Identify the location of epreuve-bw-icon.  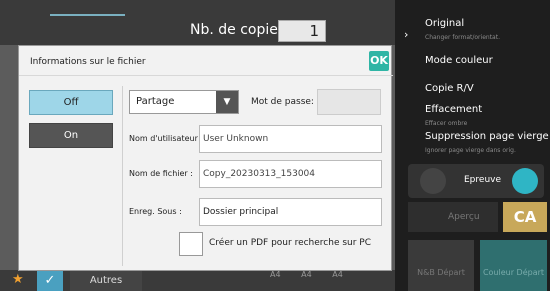
(433, 181).